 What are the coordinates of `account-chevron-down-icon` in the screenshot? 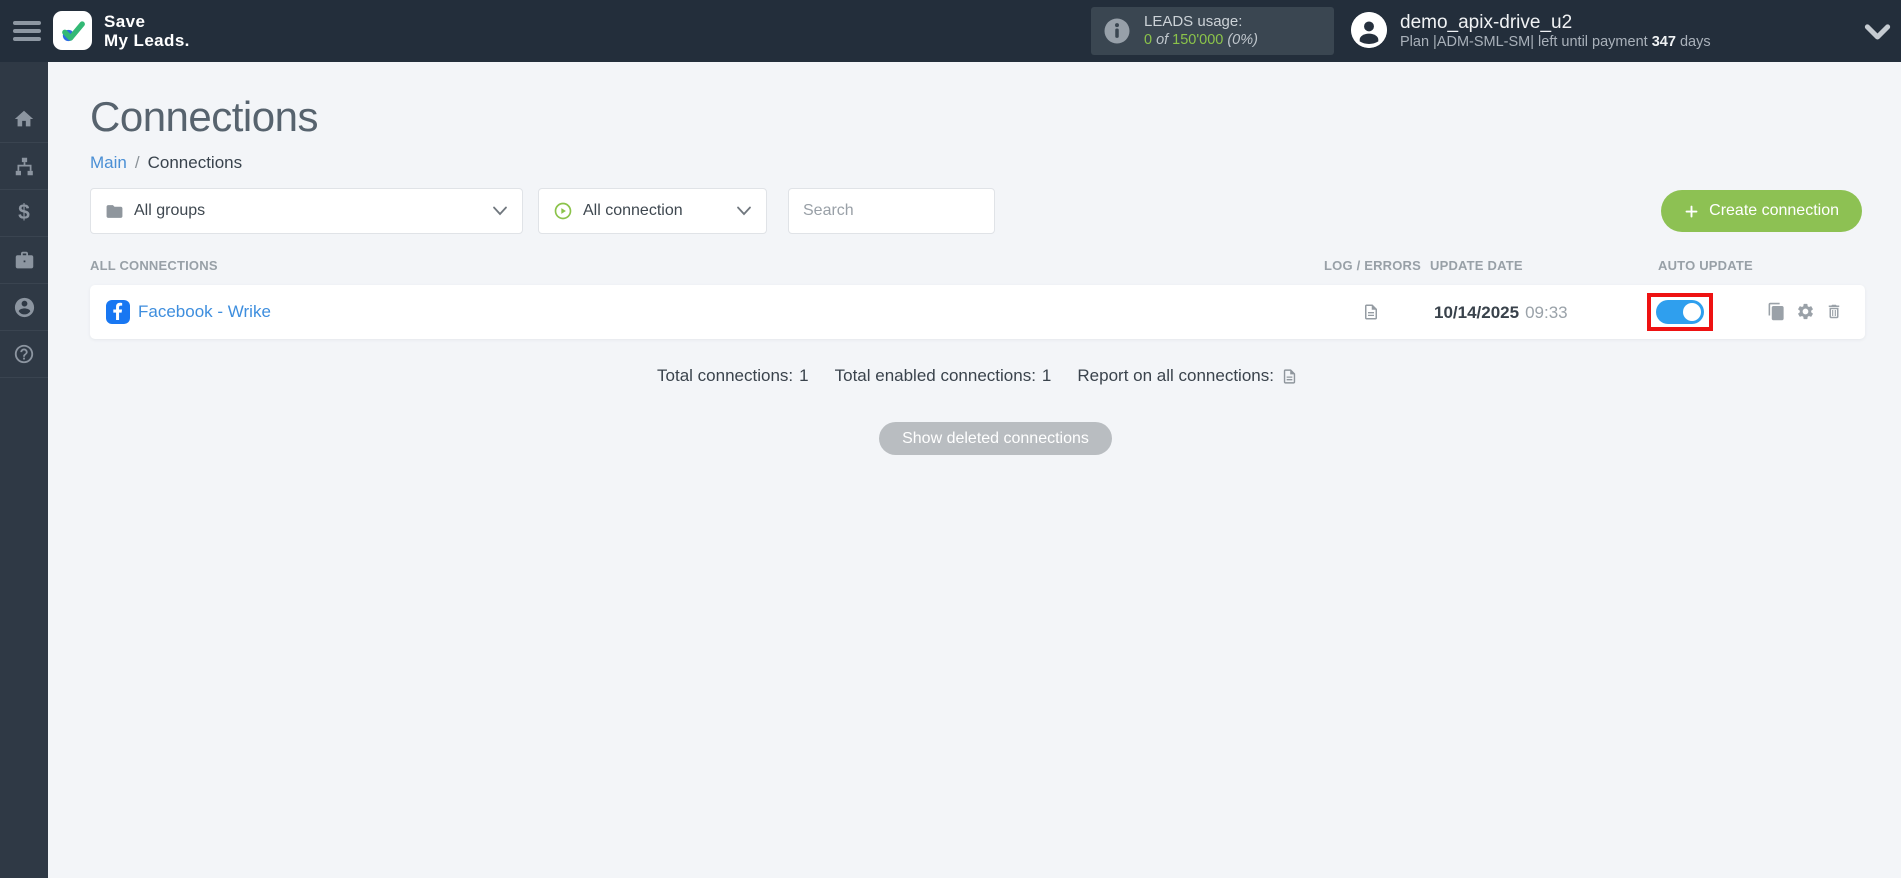 It's located at (1877, 32).